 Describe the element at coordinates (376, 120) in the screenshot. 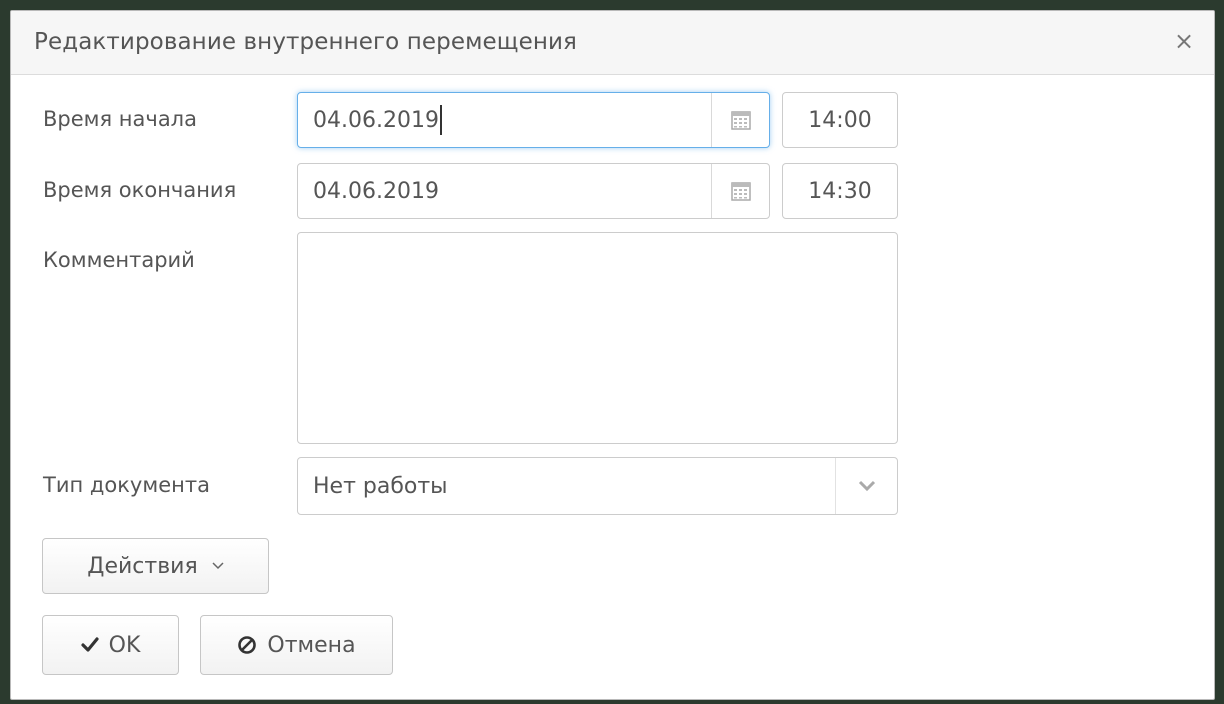

I see `start-date-value: 04.06.2019` at that location.